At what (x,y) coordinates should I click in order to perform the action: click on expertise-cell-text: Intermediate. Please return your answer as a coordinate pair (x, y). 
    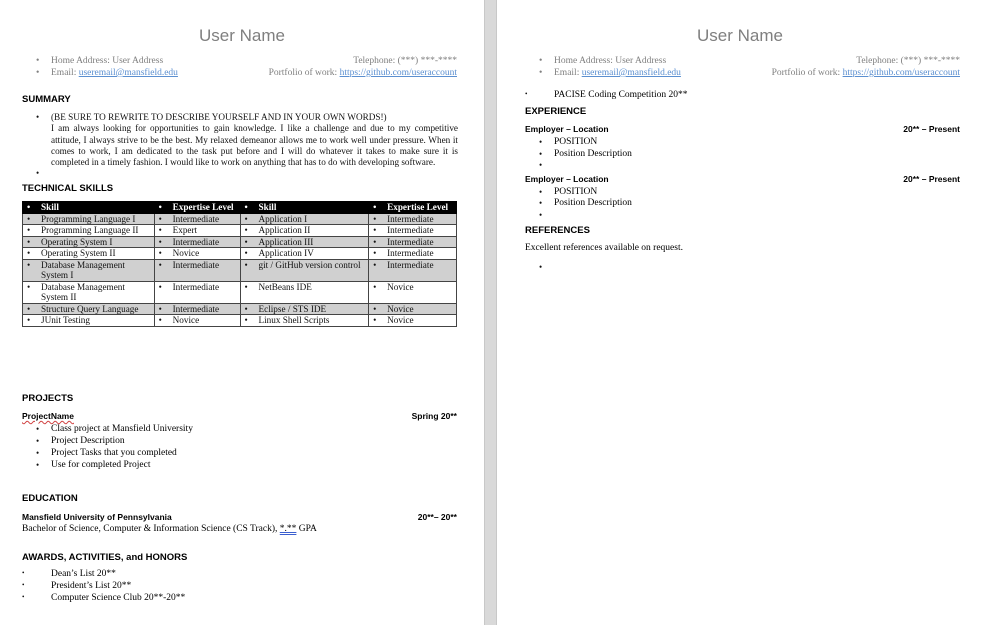
    Looking at the image, I should click on (410, 241).